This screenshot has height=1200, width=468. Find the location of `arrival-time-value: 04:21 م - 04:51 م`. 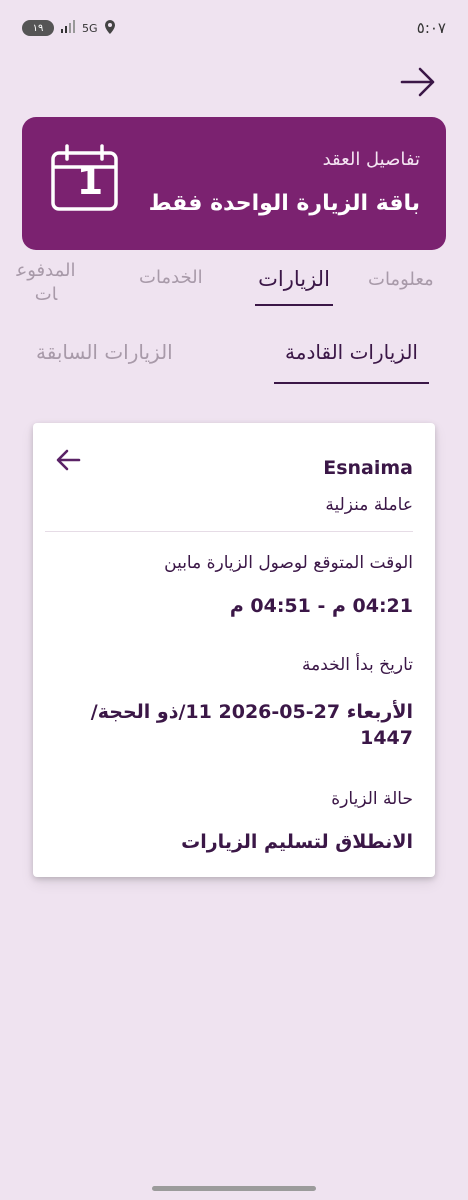

arrival-time-value: 04:21 م - 04:51 م is located at coordinates (321, 606).